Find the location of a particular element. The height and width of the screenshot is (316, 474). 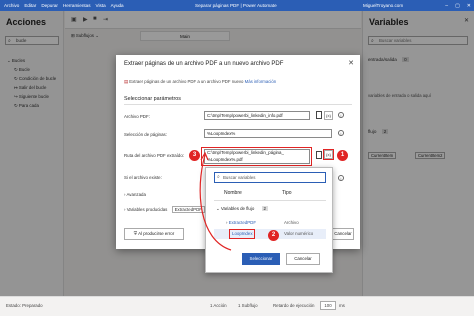

status-actions: 1 Acción is located at coordinates (218, 305).